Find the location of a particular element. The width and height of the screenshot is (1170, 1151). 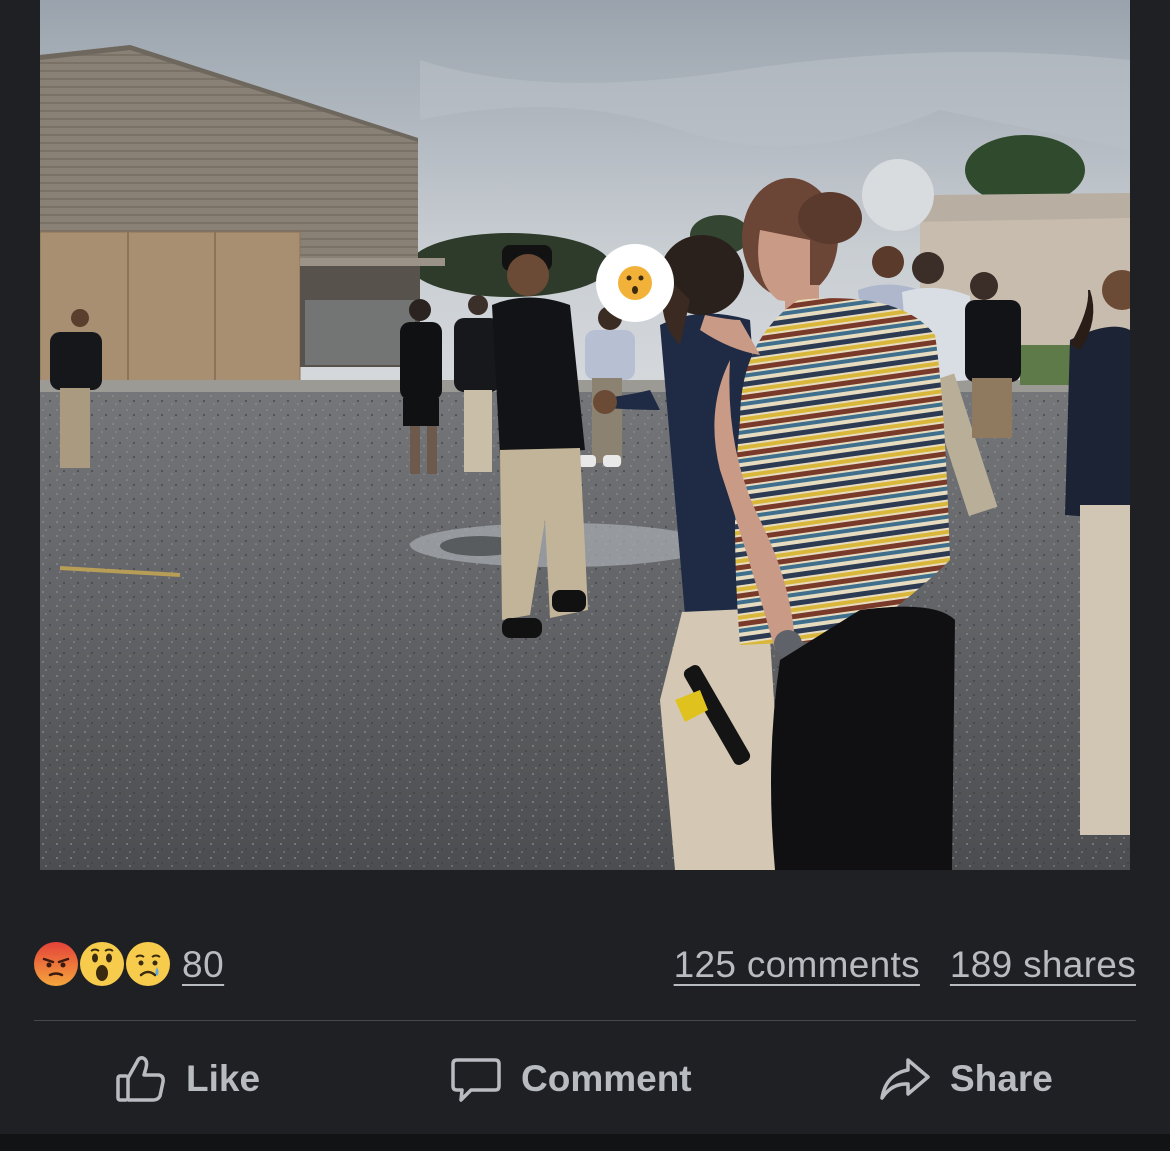

like-label: Like is located at coordinates (223, 1078).